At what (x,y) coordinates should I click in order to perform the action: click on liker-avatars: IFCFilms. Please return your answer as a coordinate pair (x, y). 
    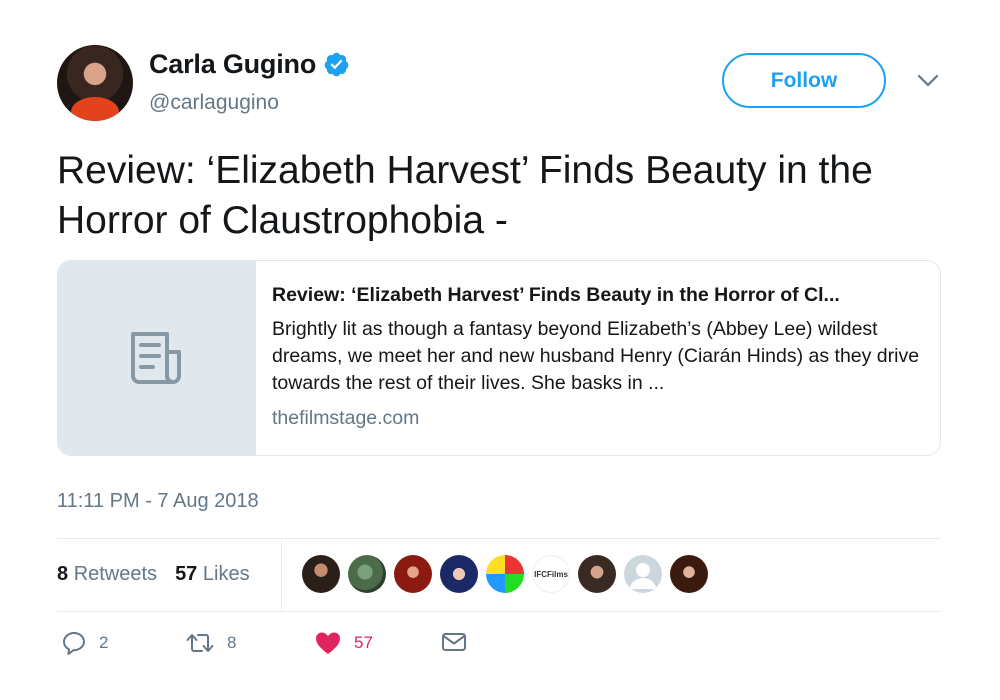
    Looking at the image, I should click on (505, 574).